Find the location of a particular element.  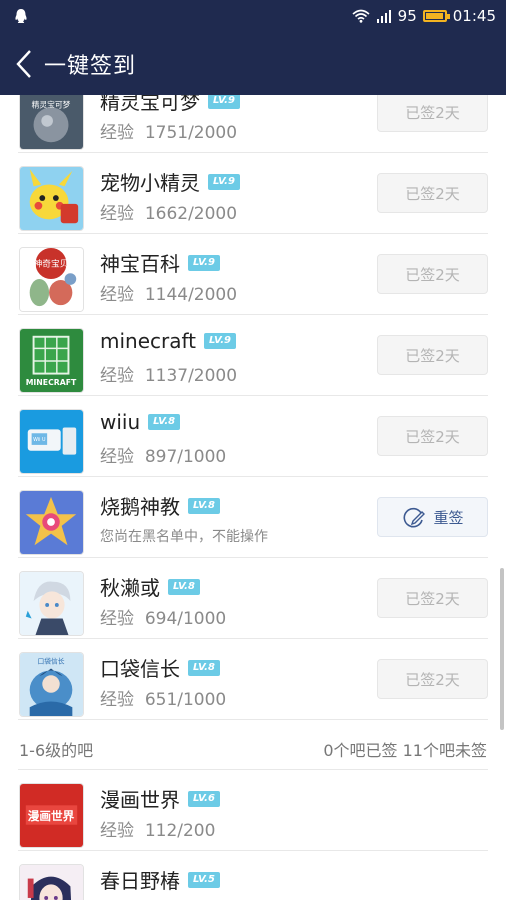

forum-exp: 经验 112/200 is located at coordinates (157, 828).